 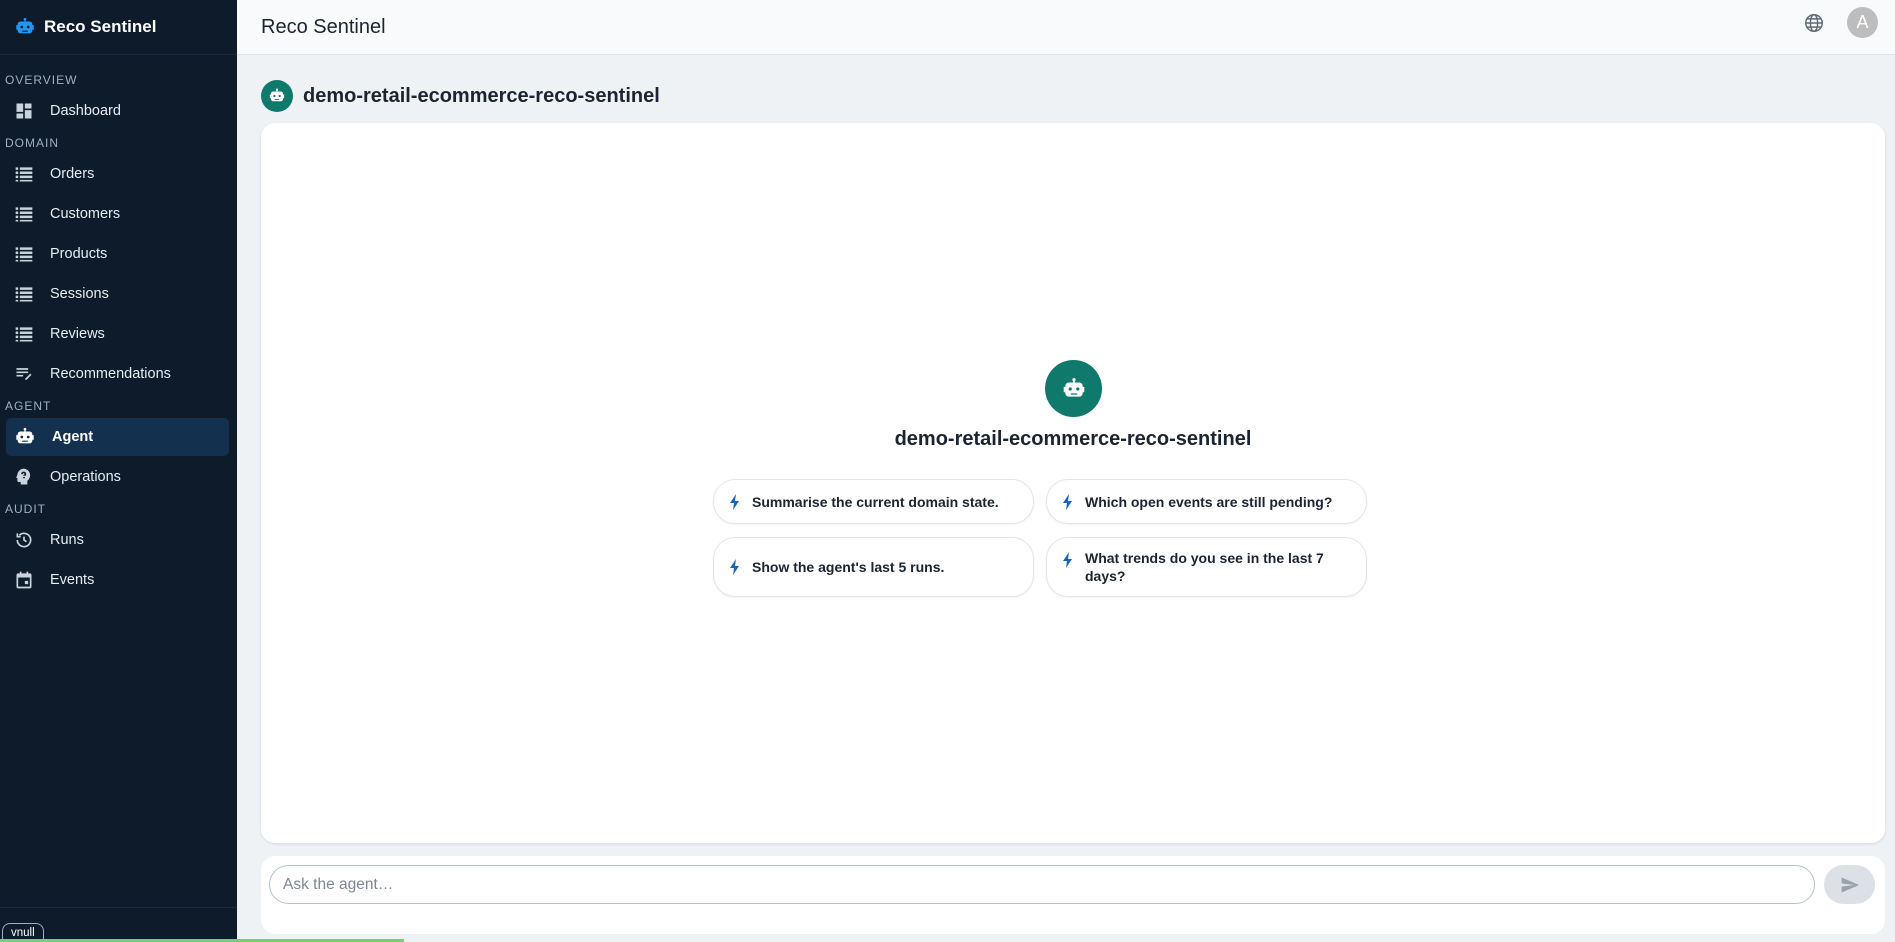 I want to click on section-label-overview: OVERVIEW, so click(x=41, y=79).